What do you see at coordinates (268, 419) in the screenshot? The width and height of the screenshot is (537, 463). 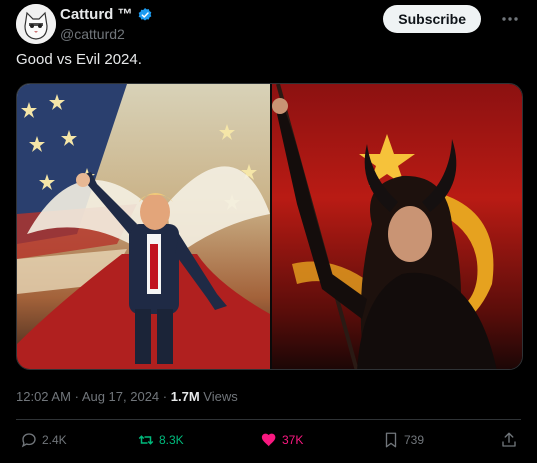 I see `actions-divider` at bounding box center [268, 419].